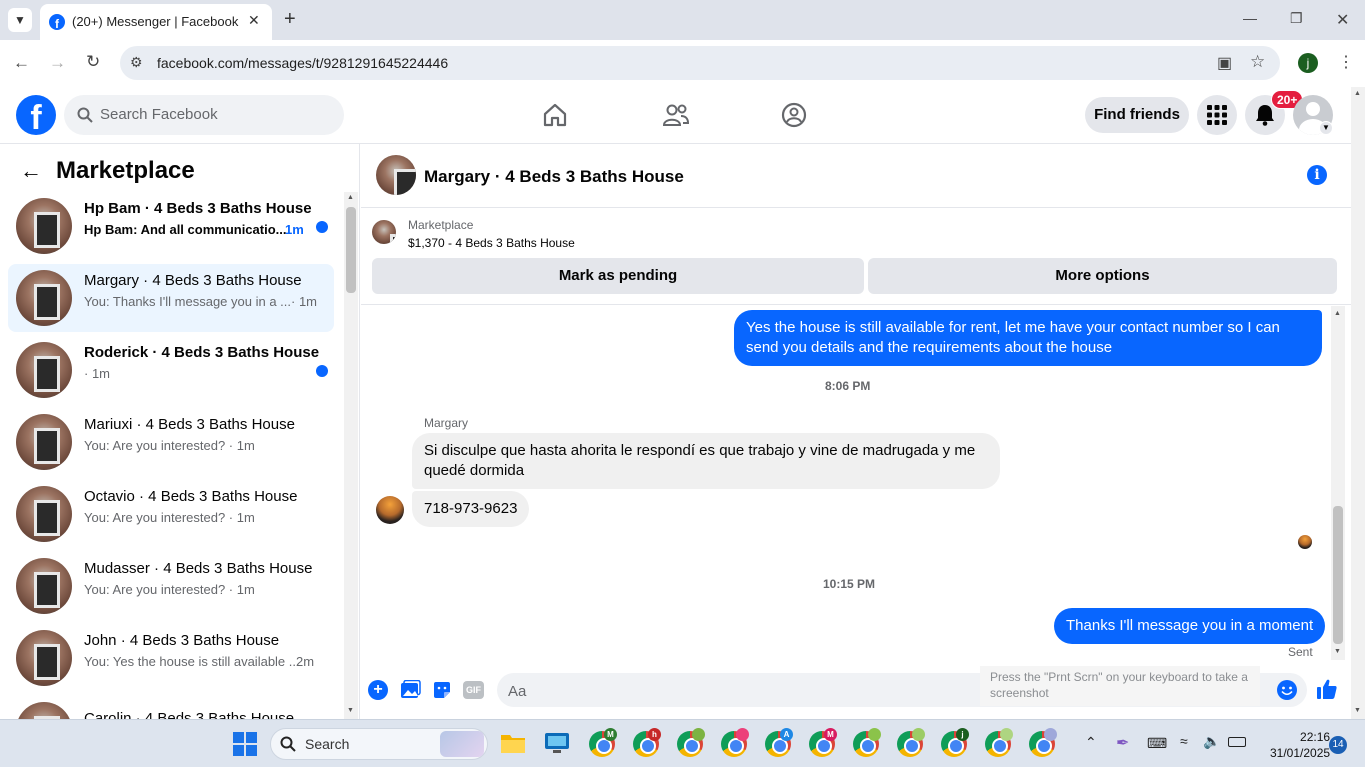  I want to click on plus-icon: +, so click(378, 690).